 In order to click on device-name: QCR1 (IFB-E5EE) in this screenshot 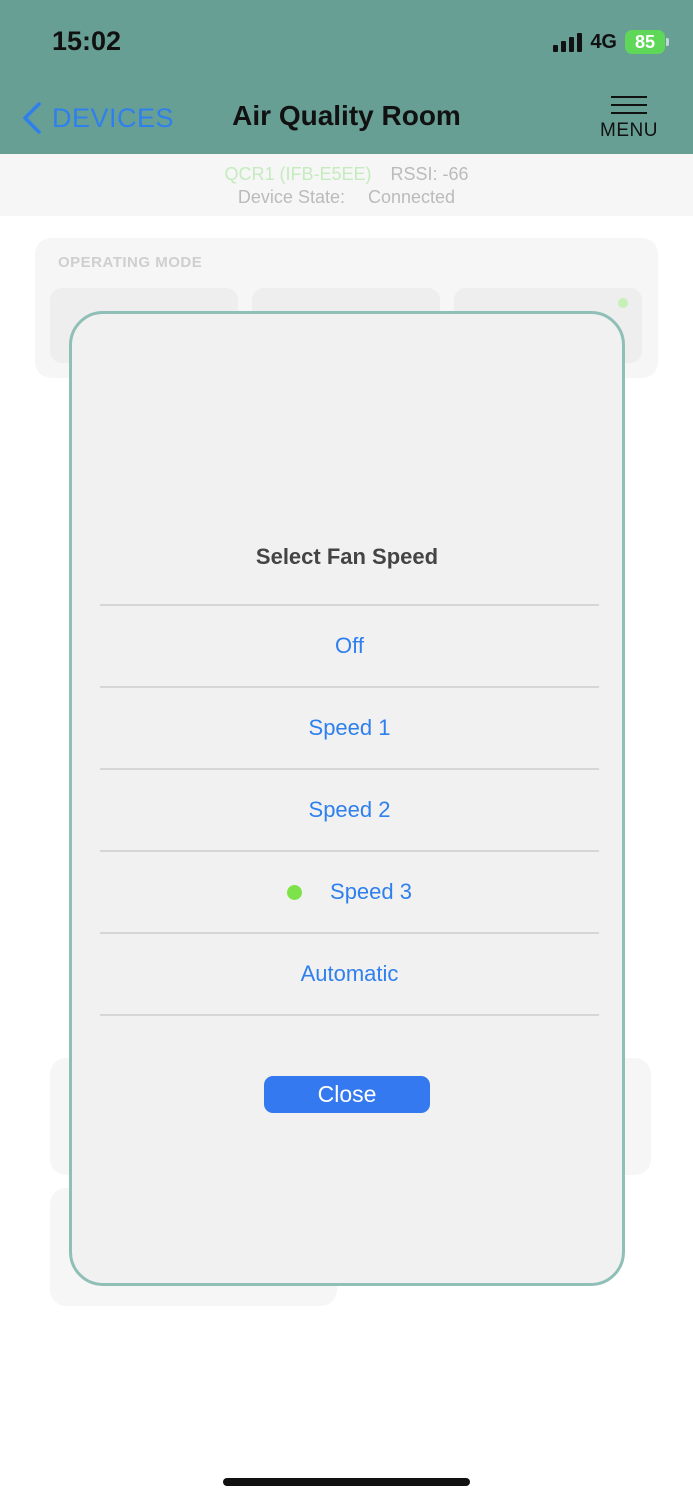, I will do `click(298, 174)`.